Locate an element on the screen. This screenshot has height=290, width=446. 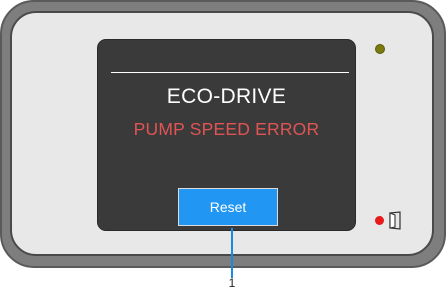
status-led-icon is located at coordinates (380, 49).